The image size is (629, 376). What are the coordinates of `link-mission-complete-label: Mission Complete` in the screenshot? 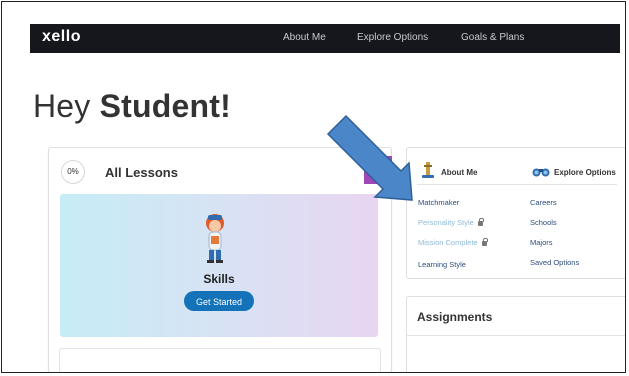 It's located at (448, 242).